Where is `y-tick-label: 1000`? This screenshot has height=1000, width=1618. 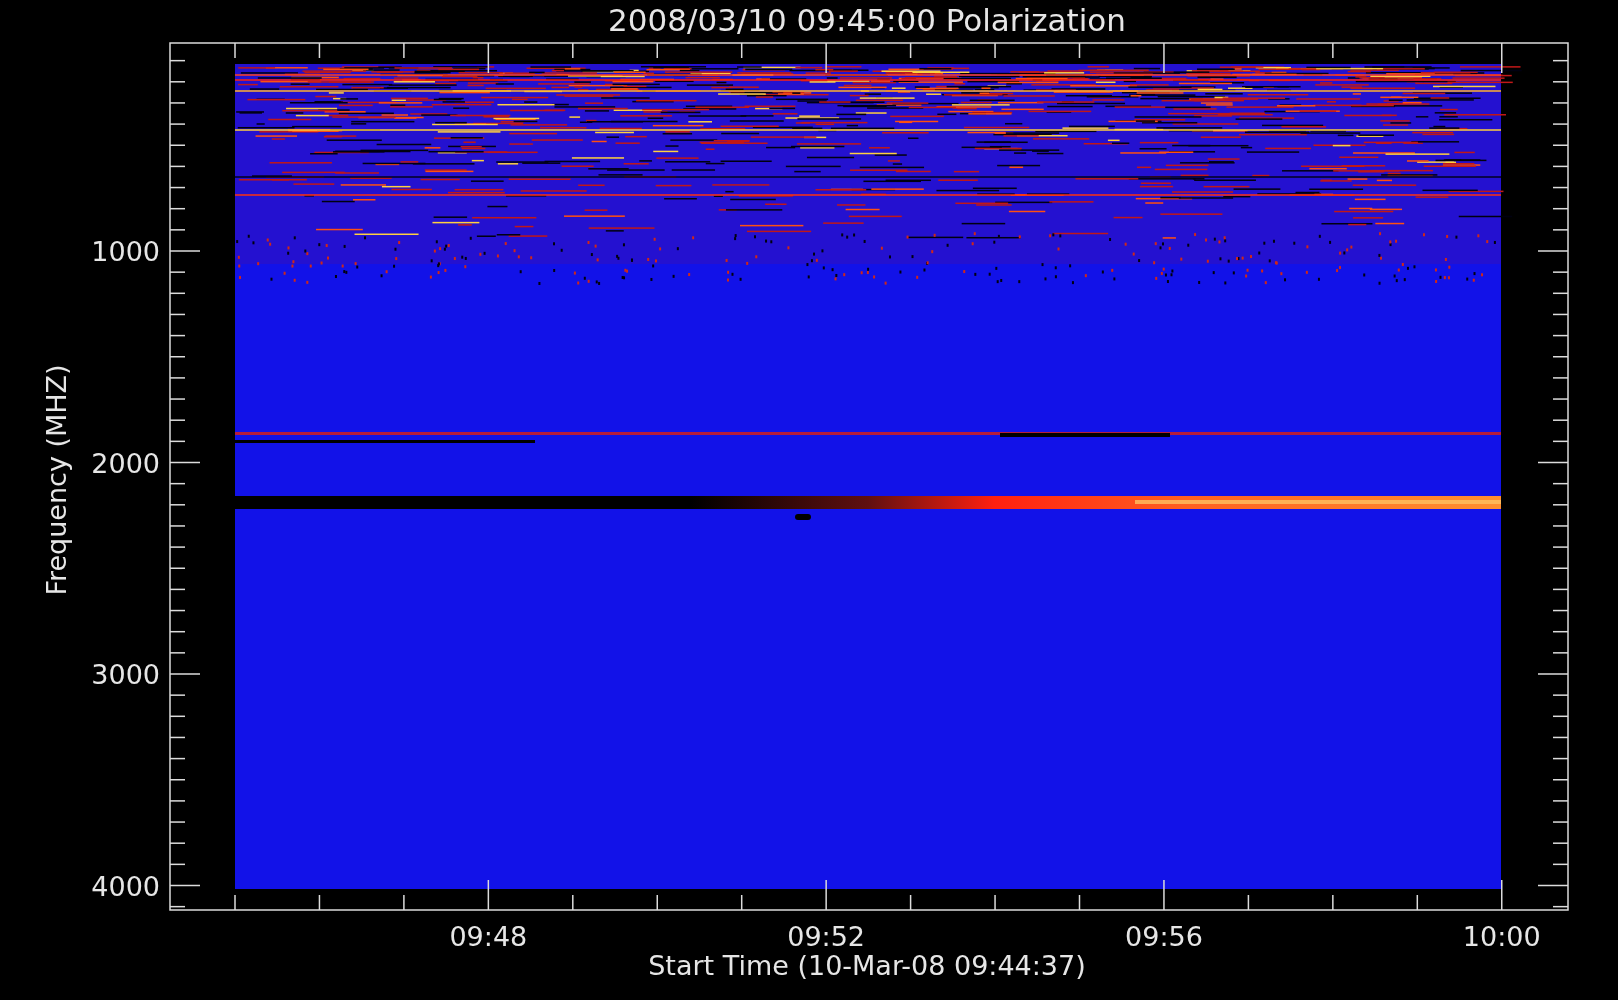 y-tick-label: 1000 is located at coordinates (125, 251).